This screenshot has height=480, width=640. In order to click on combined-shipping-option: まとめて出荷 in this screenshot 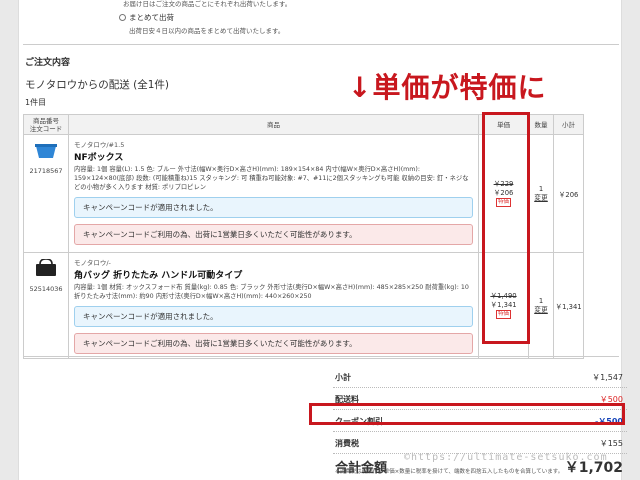, I will do `click(146, 17)`.